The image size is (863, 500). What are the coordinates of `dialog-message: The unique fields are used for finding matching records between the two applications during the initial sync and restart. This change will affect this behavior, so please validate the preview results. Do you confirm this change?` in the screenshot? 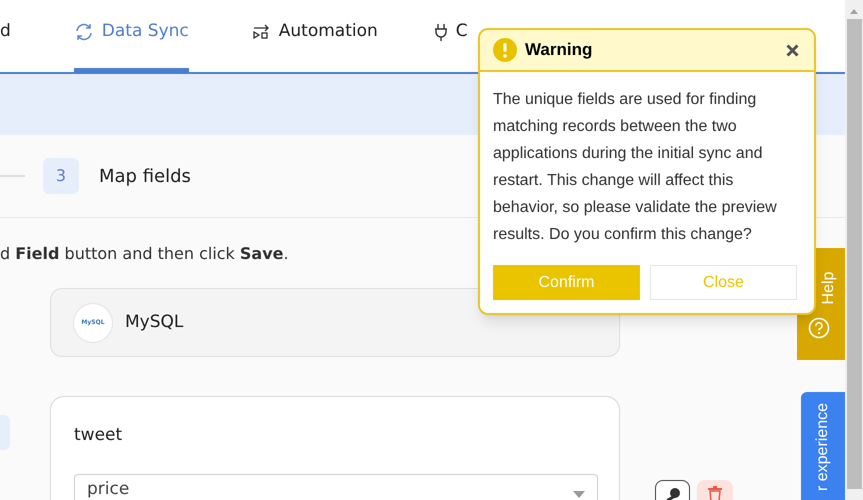 It's located at (635, 167).